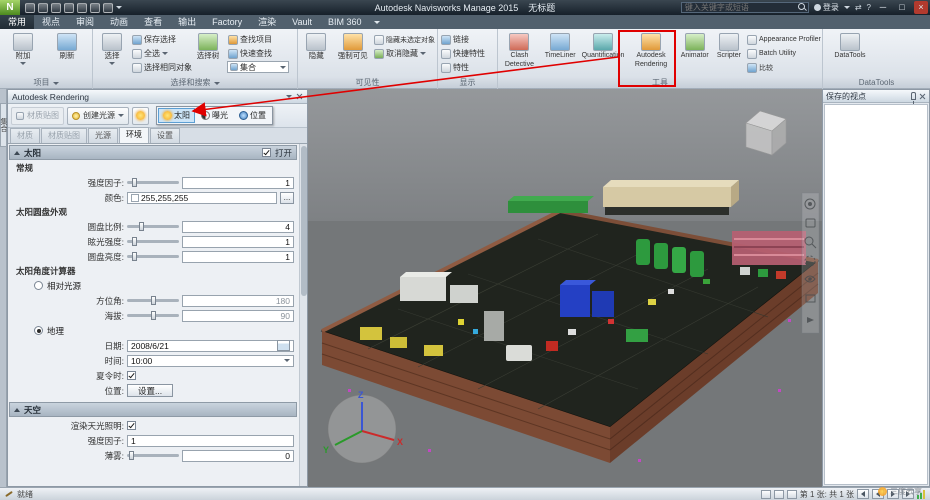  Describe the element at coordinates (238, 455) in the screenshot. I see `haze-value: 0` at that location.